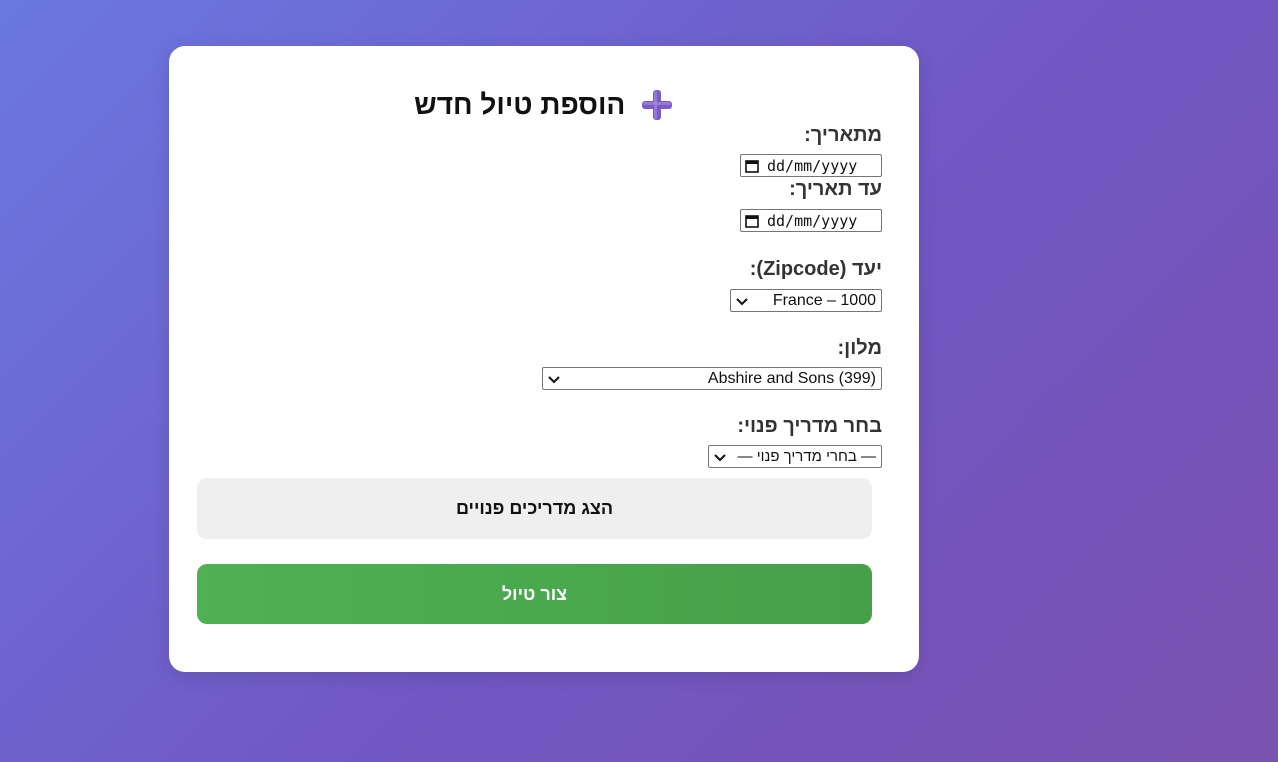 This screenshot has height=762, width=1278. I want to click on page-title-text: הוספת טיול חדש, so click(520, 104).